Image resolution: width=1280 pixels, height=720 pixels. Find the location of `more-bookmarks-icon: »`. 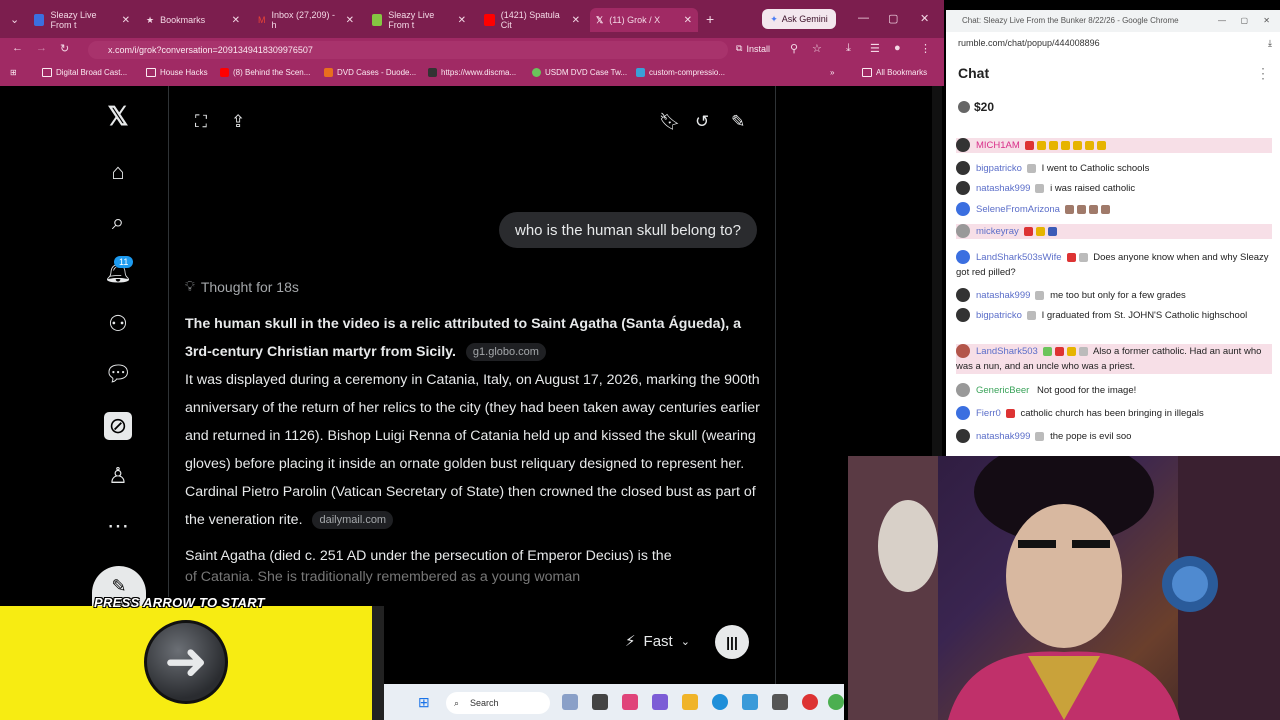

more-bookmarks-icon: » is located at coordinates (832, 72).